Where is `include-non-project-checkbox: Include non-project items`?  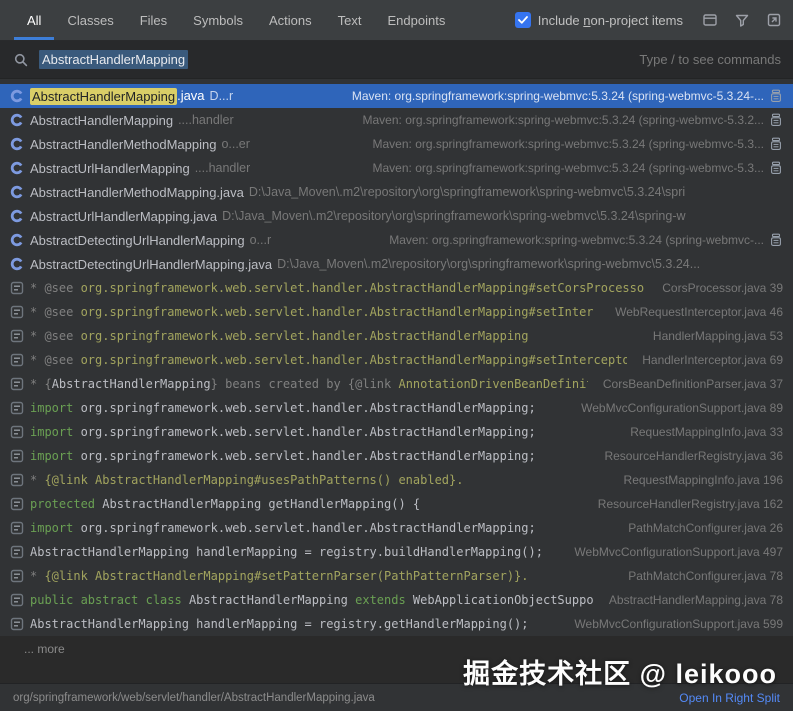 include-non-project-checkbox: Include non-project items is located at coordinates (598, 20).